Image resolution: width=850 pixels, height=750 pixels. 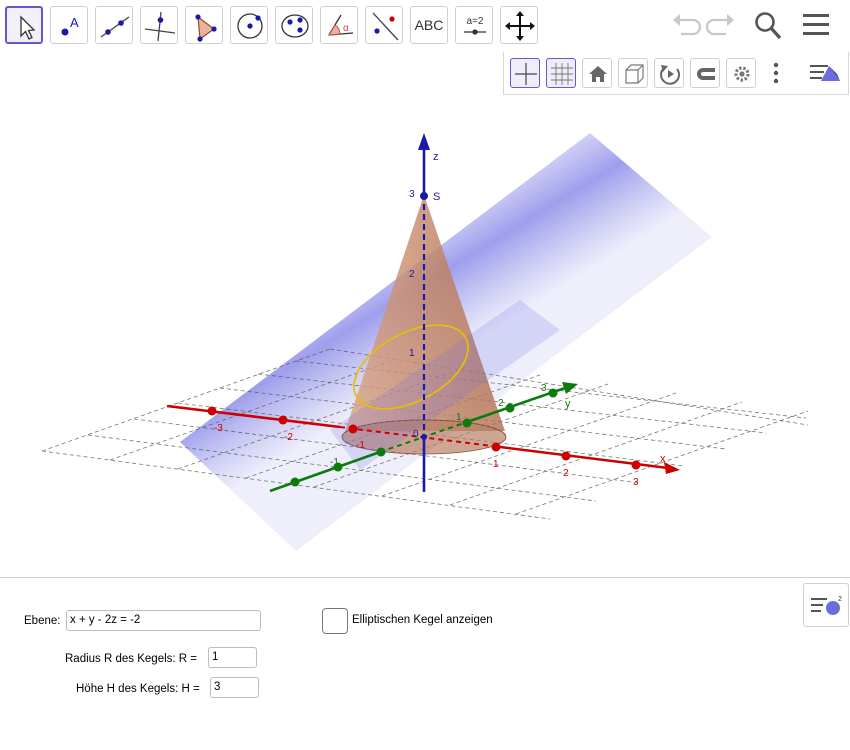 I want to click on axes-toggle-button, so click(x=525, y=73).